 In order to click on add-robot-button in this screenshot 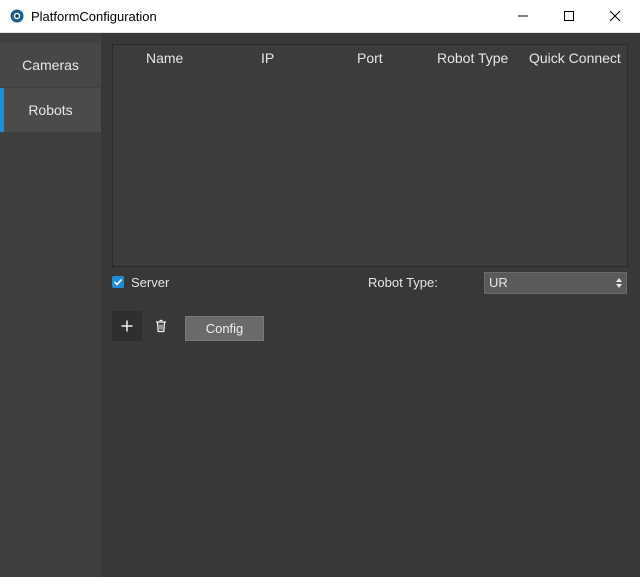, I will do `click(127, 326)`.